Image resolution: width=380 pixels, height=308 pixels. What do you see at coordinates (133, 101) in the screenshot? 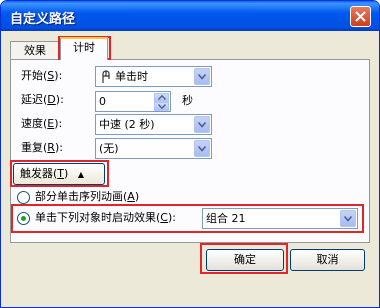
I see `delay-spinner: 0` at bounding box center [133, 101].